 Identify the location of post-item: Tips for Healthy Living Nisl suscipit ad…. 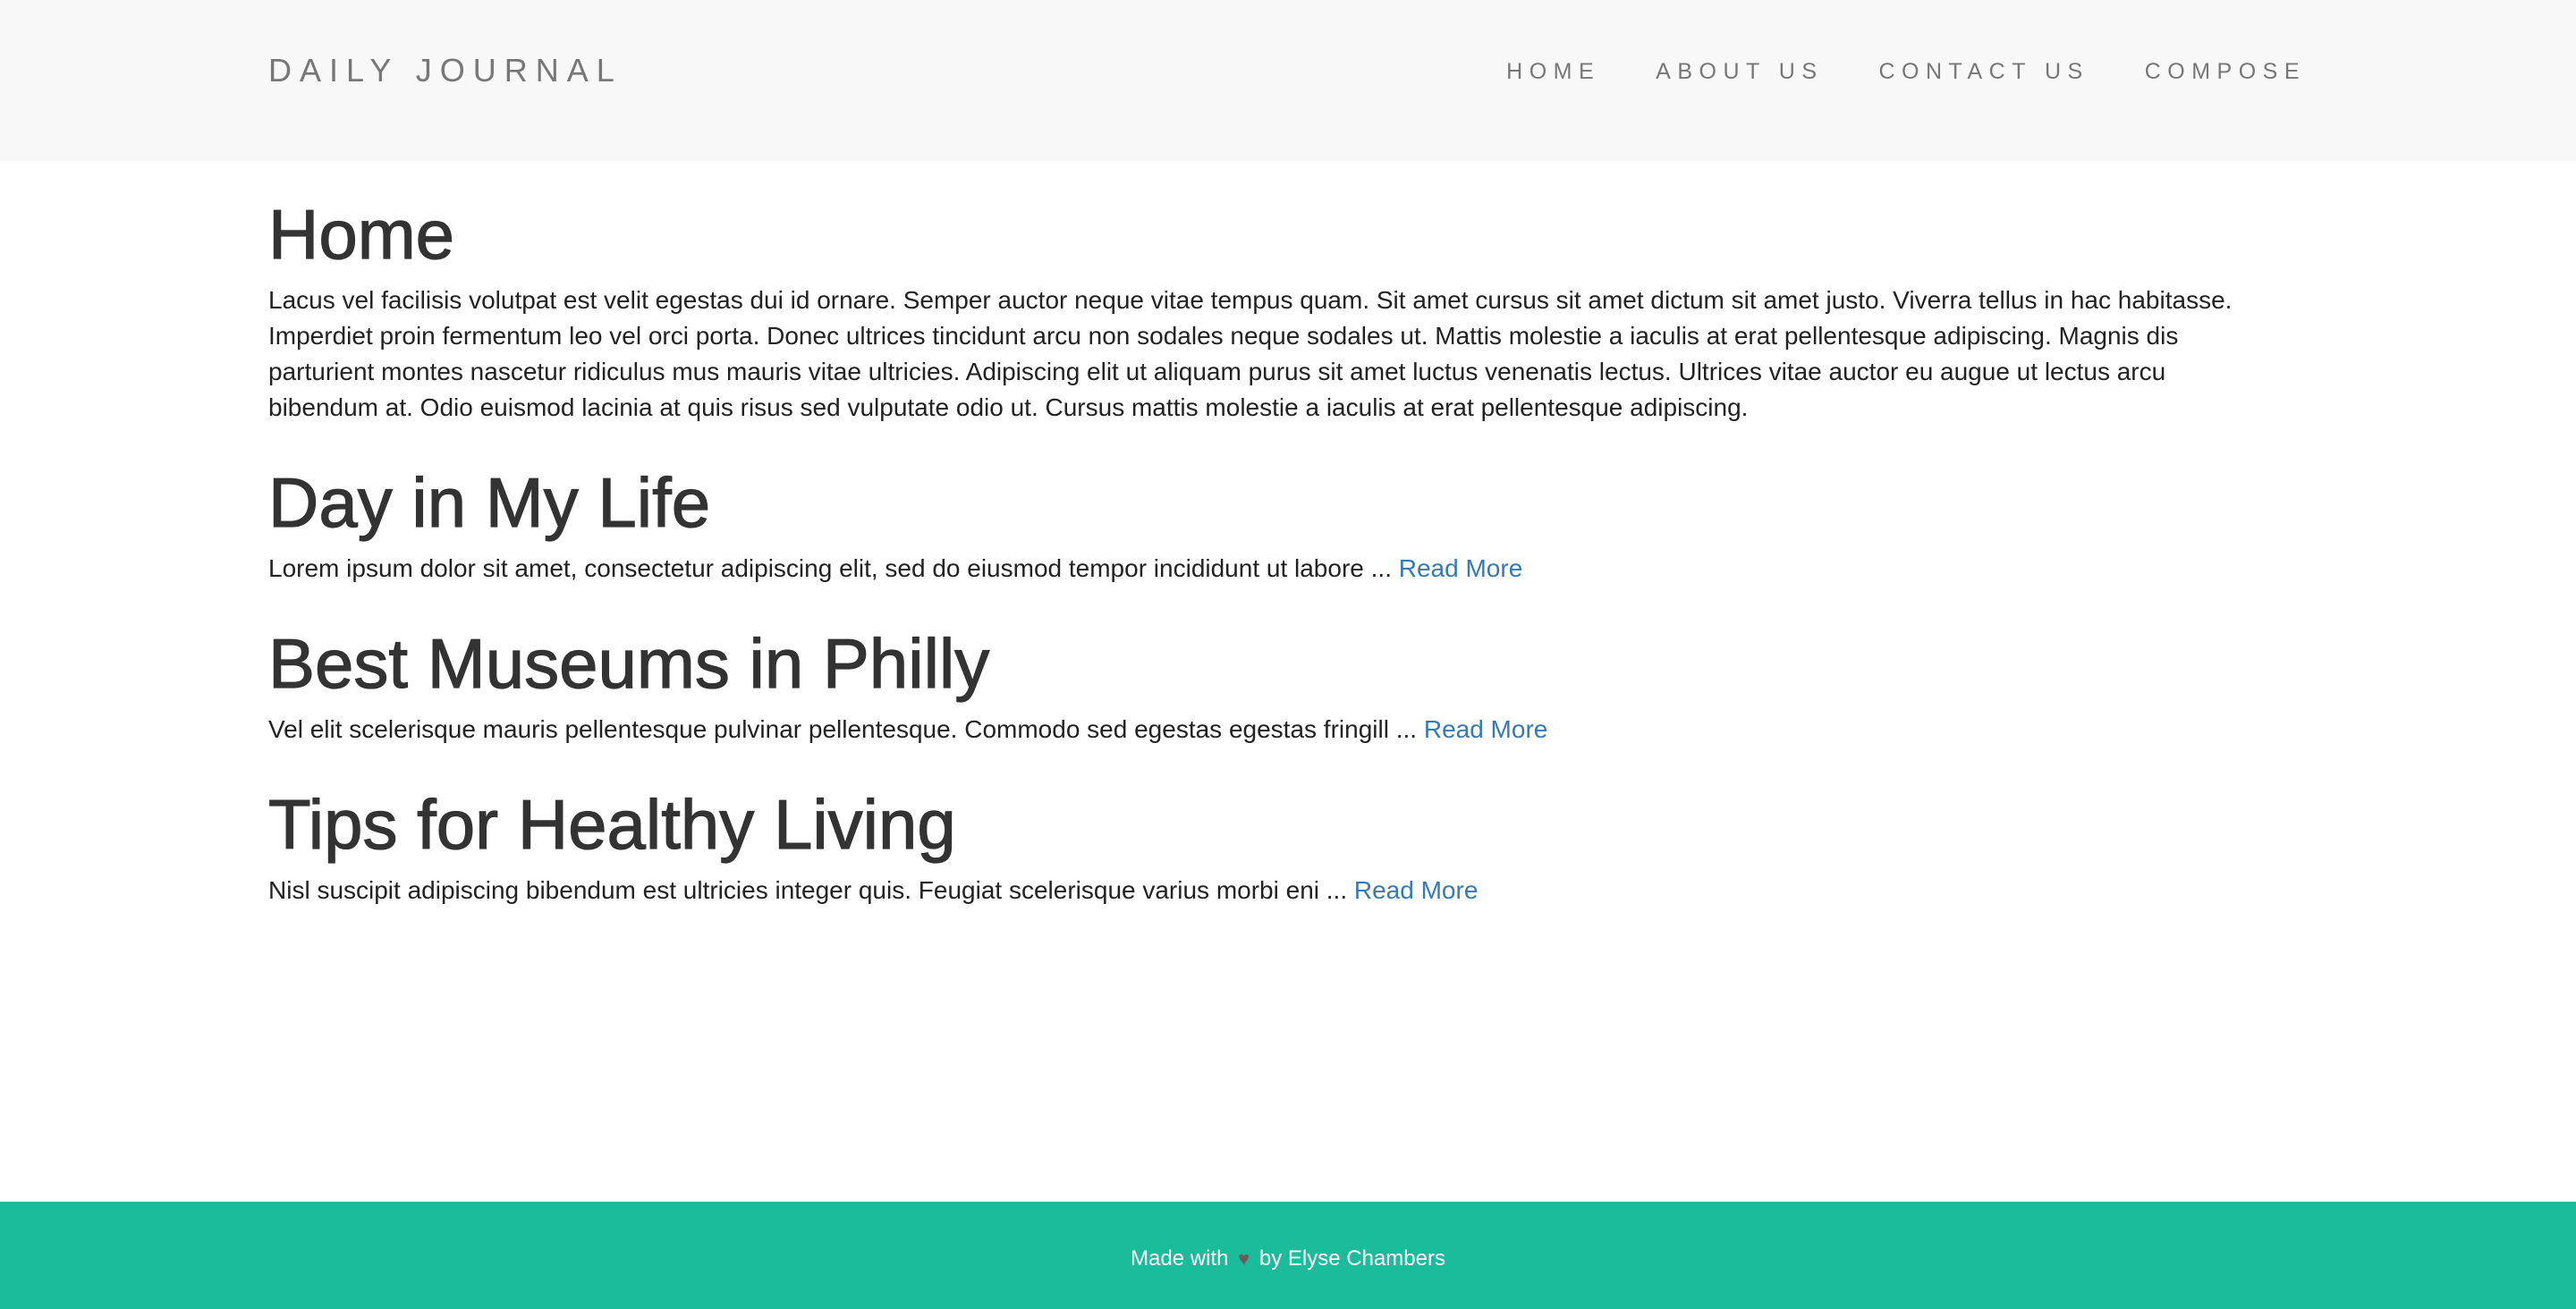
(1269, 845).